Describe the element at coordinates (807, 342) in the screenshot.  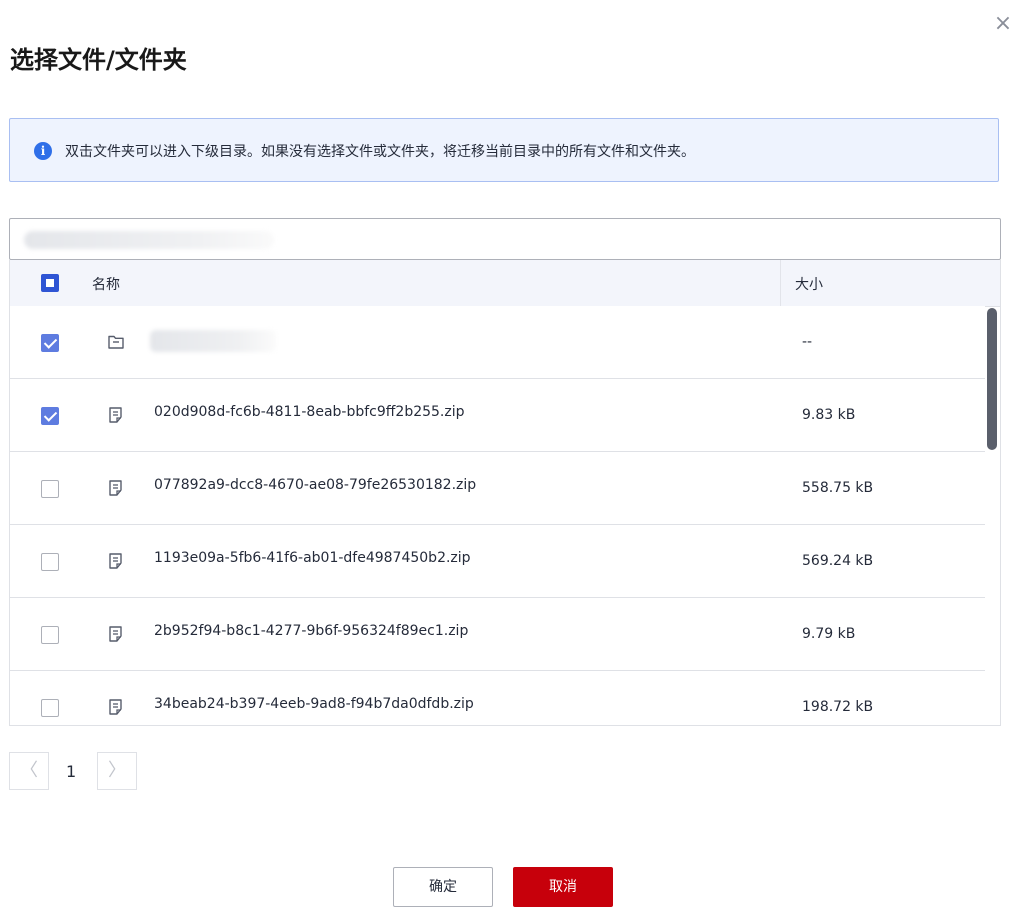
I see `row-size: --` at that location.